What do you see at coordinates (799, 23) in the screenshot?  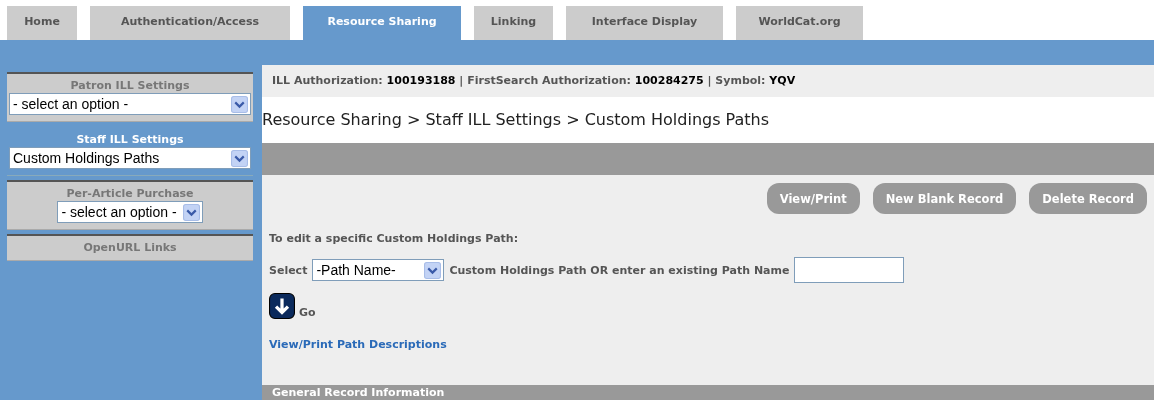 I see `nav-tab: WorldCat.org` at bounding box center [799, 23].